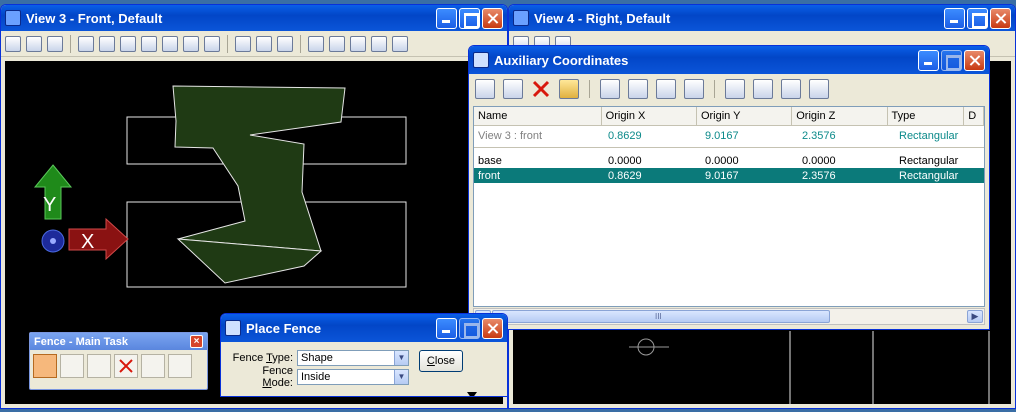 This screenshot has height=412, width=1016. I want to click on cell-origin-x: 0.0000, so click(625, 160).